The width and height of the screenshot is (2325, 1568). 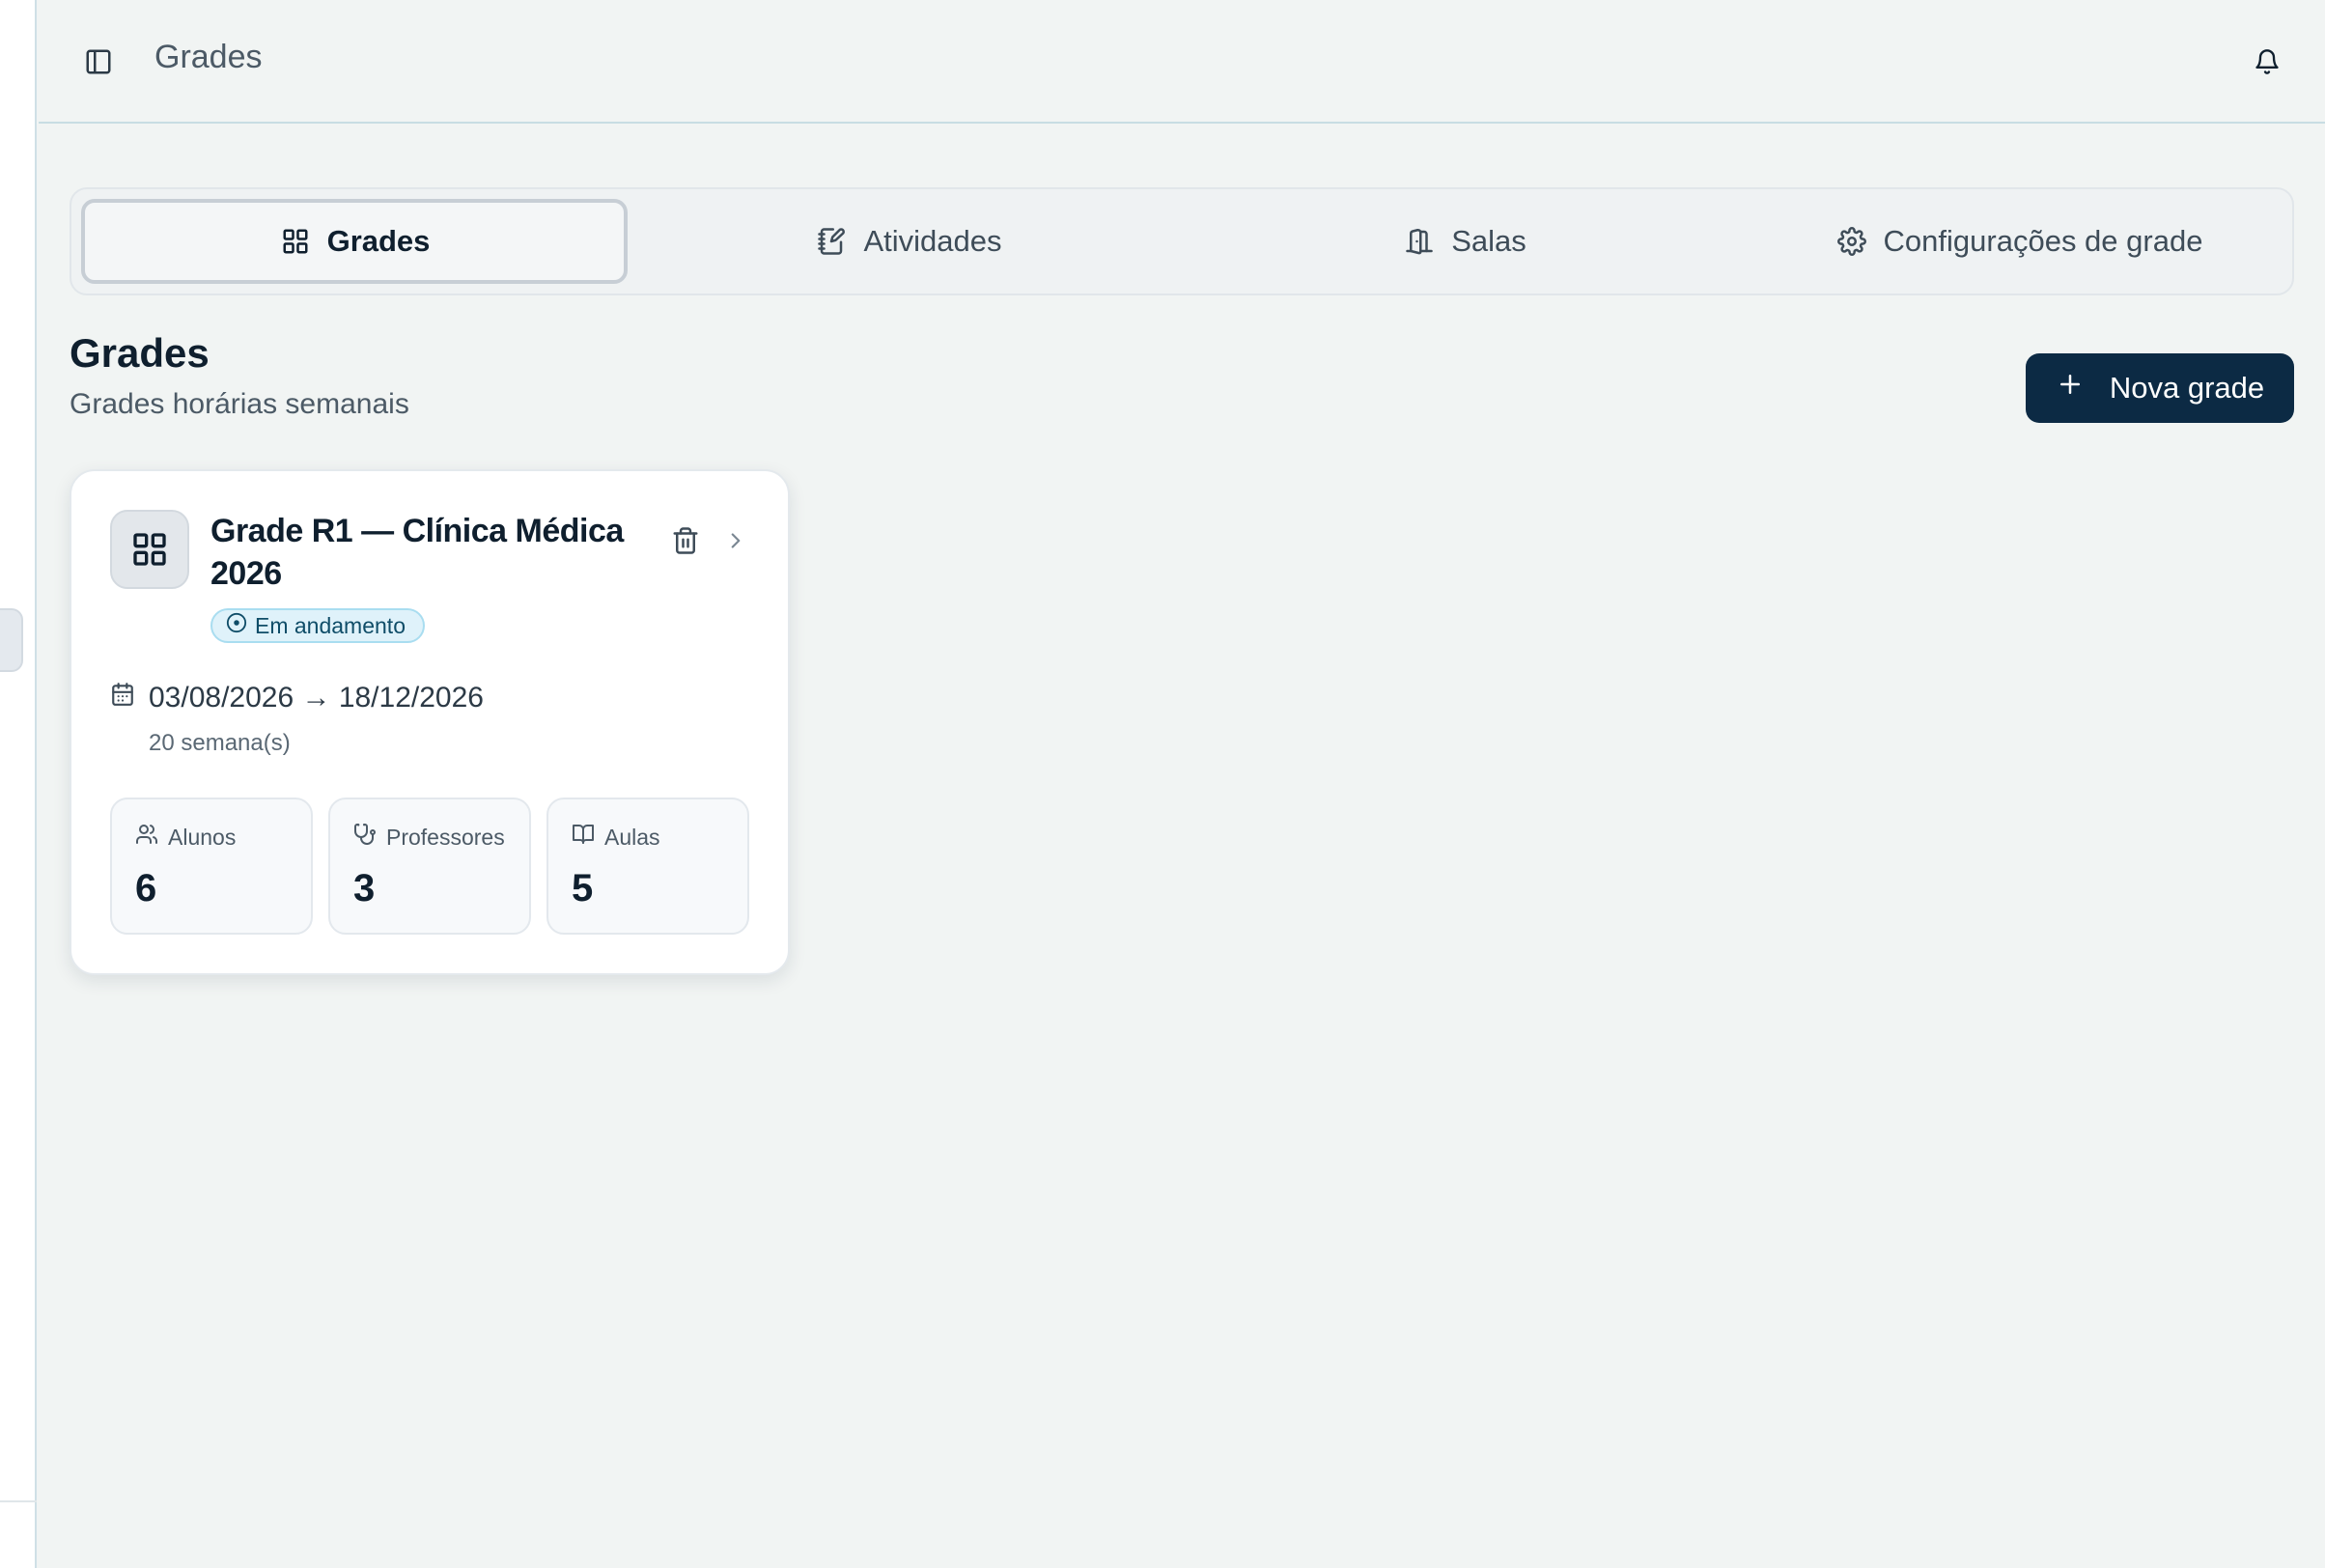 What do you see at coordinates (2043, 241) in the screenshot?
I see `tab-label: Configurações de grade` at bounding box center [2043, 241].